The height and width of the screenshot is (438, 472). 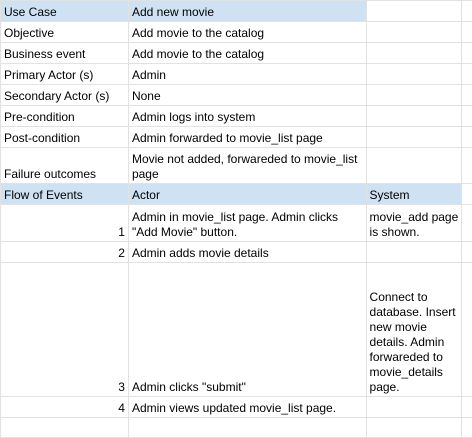 I want to click on precondition-label-cell: Pre-condition, so click(x=65, y=116).